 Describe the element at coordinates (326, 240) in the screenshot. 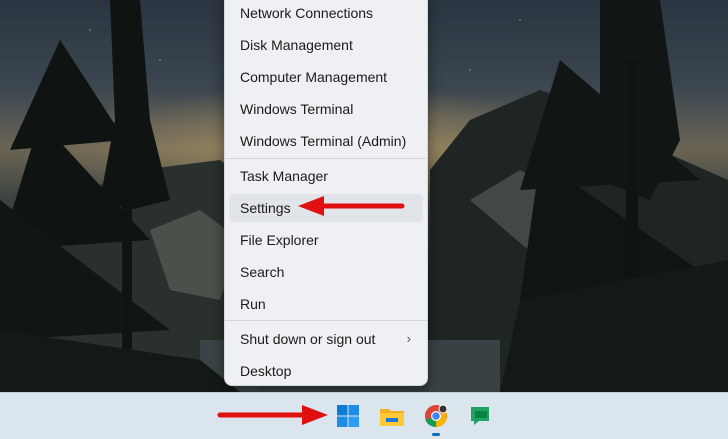

I see `menu-item-file-explorer: File Explorer` at that location.